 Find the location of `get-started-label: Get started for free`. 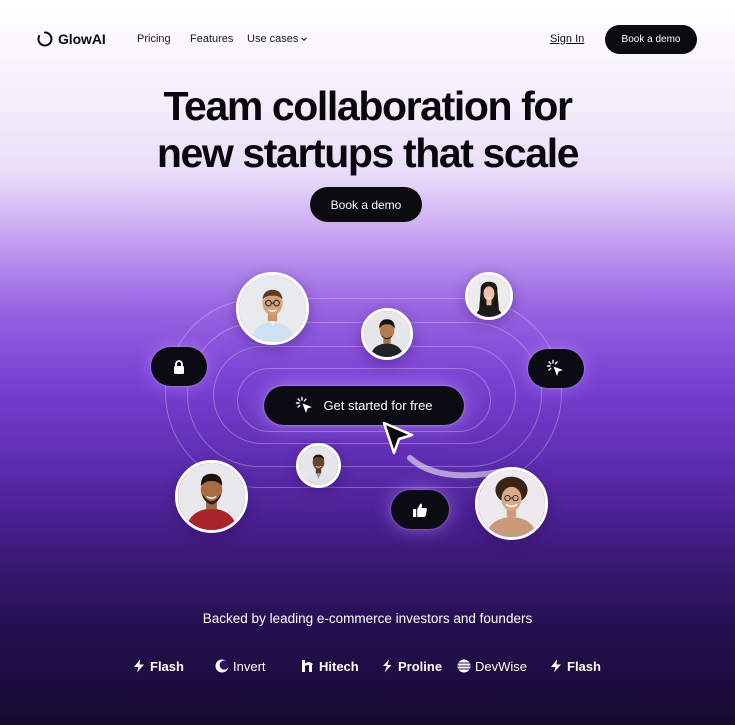

get-started-label: Get started for free is located at coordinates (378, 405).